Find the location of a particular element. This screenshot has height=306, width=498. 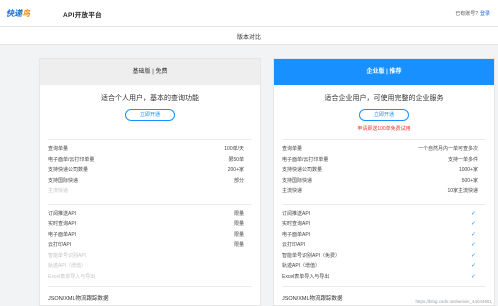

page-title: 版本对比 is located at coordinates (248, 38).